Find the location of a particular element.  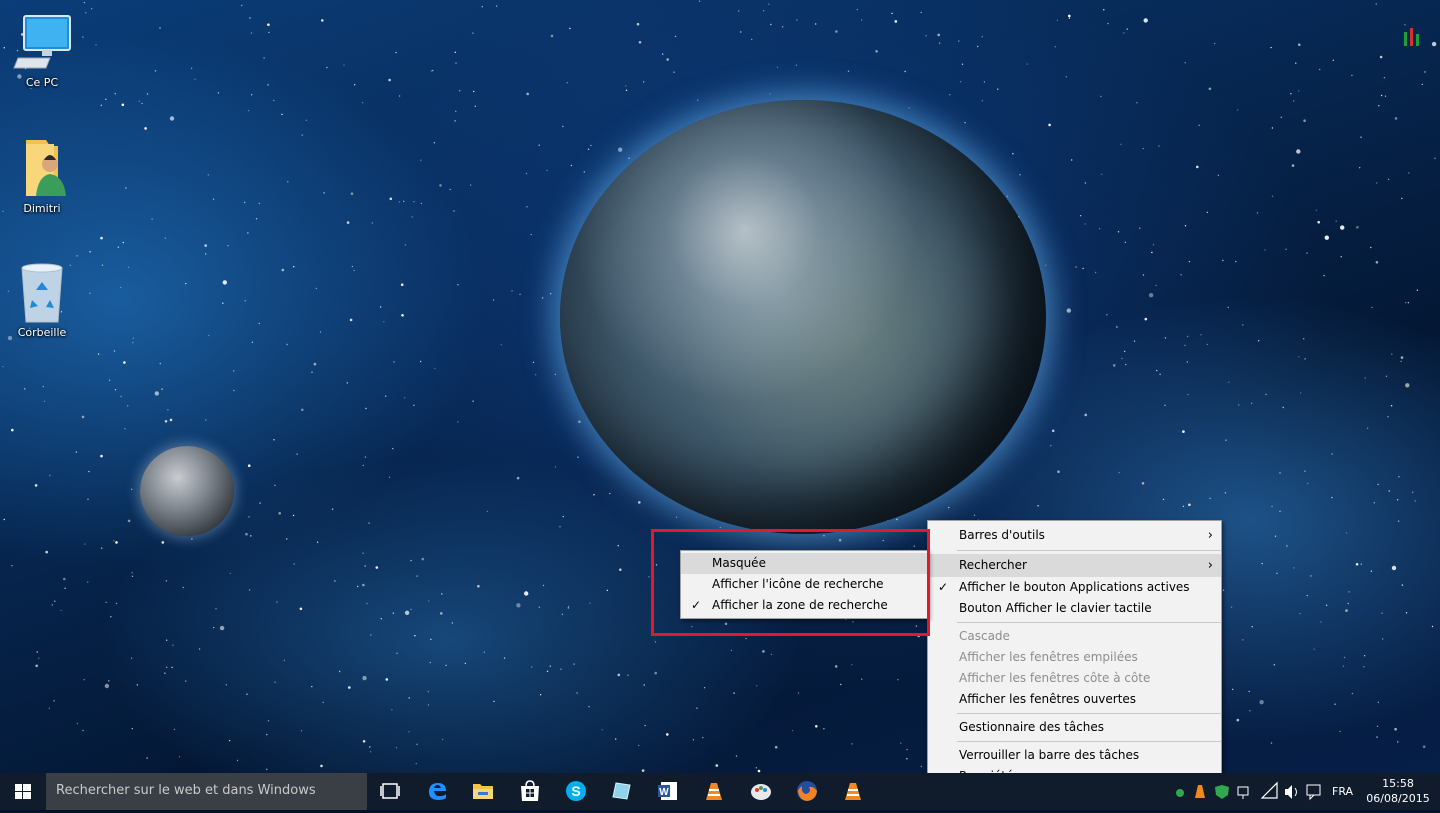

task-view-button is located at coordinates (390, 791).